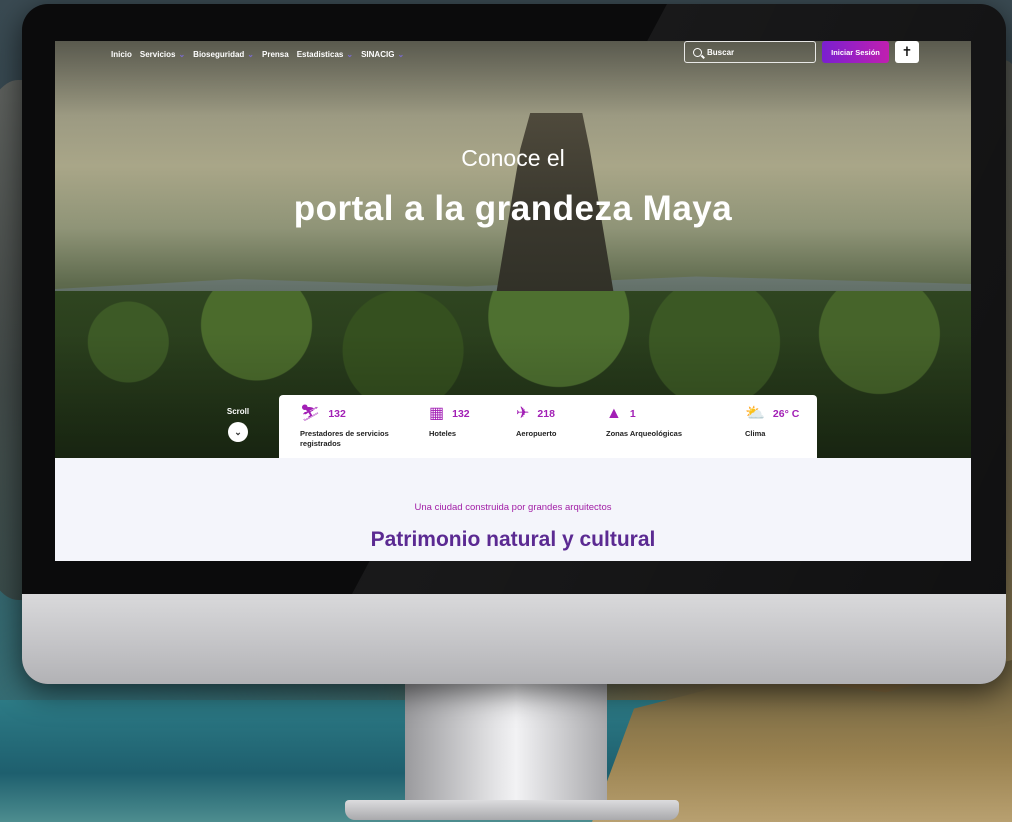  Describe the element at coordinates (513, 158) in the screenshot. I see `hero-subtitle: Conoce el` at that location.